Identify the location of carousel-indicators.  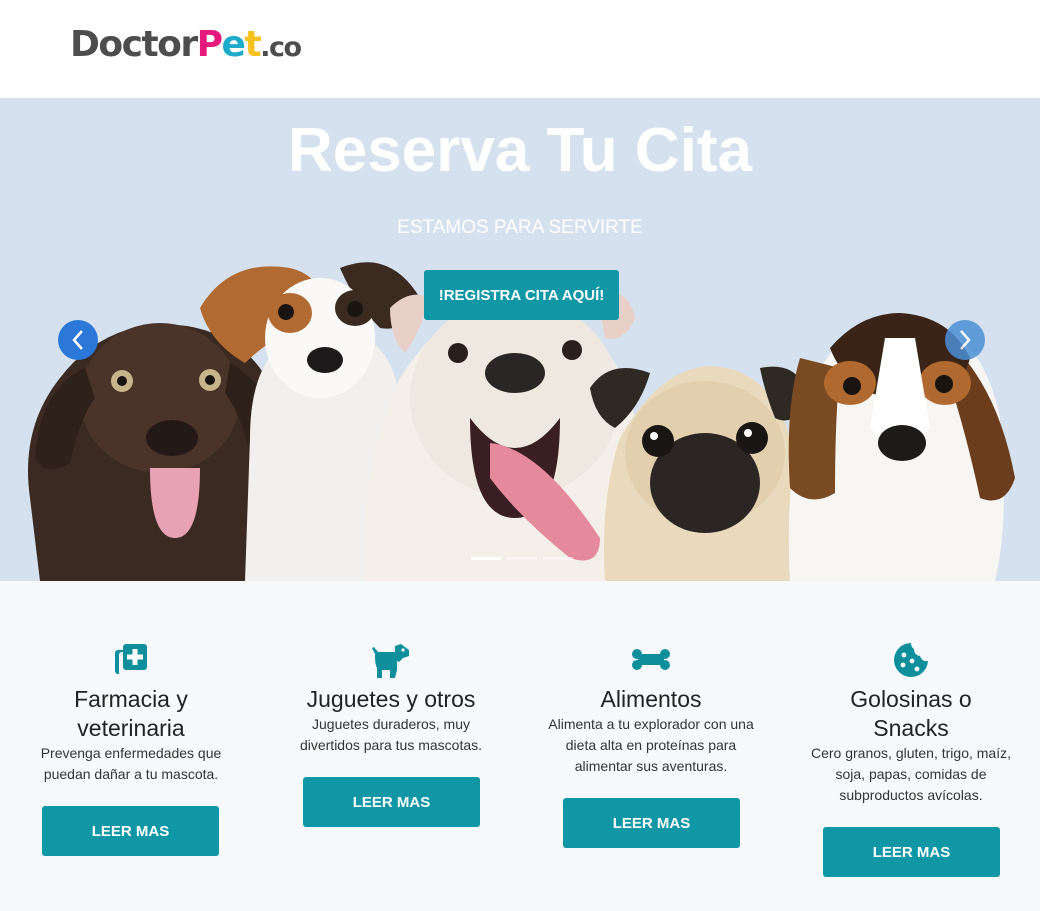
(522, 558).